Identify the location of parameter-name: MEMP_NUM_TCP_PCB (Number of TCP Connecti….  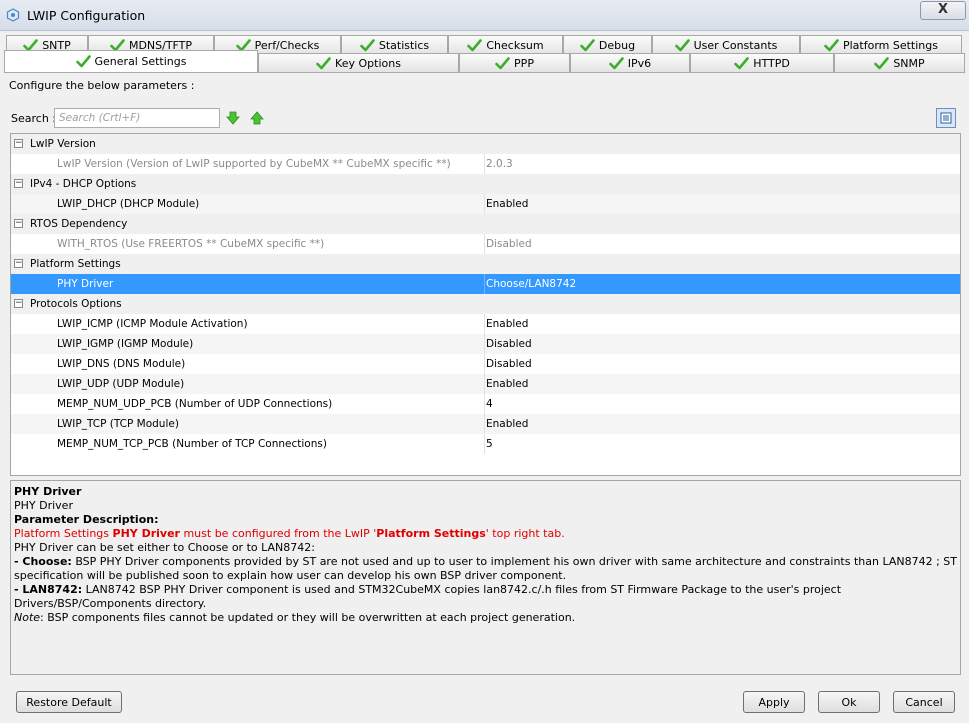
(192, 444).